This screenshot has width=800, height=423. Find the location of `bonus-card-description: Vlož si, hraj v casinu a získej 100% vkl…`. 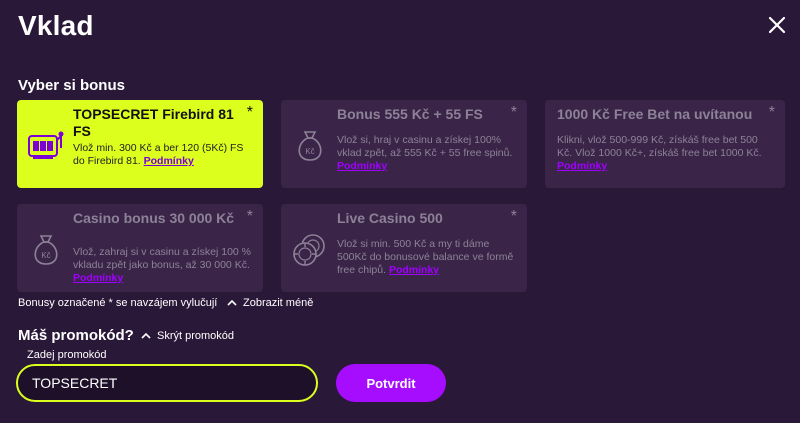

bonus-card-description: Vlož si, hraj v casinu a získej 100% vkl… is located at coordinates (425, 153).